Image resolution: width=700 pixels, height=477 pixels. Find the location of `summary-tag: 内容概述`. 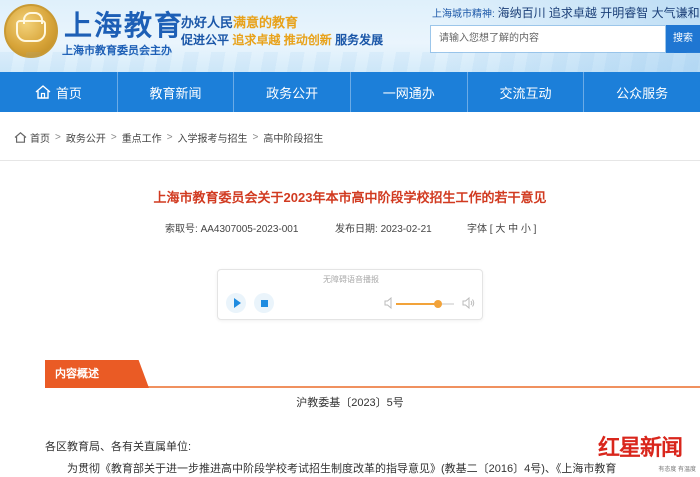

summary-tag: 内容概述 is located at coordinates (97, 374).